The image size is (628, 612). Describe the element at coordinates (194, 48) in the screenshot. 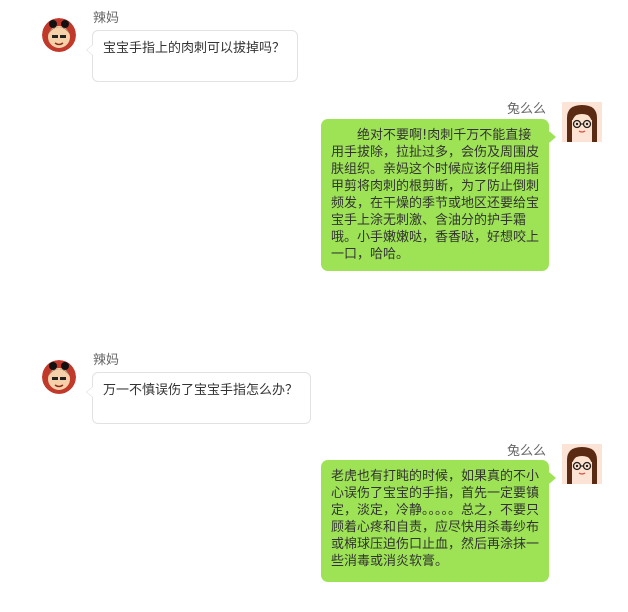

I see `message-text: 宝宝手指上的肉刺可以拔掉吗？` at that location.